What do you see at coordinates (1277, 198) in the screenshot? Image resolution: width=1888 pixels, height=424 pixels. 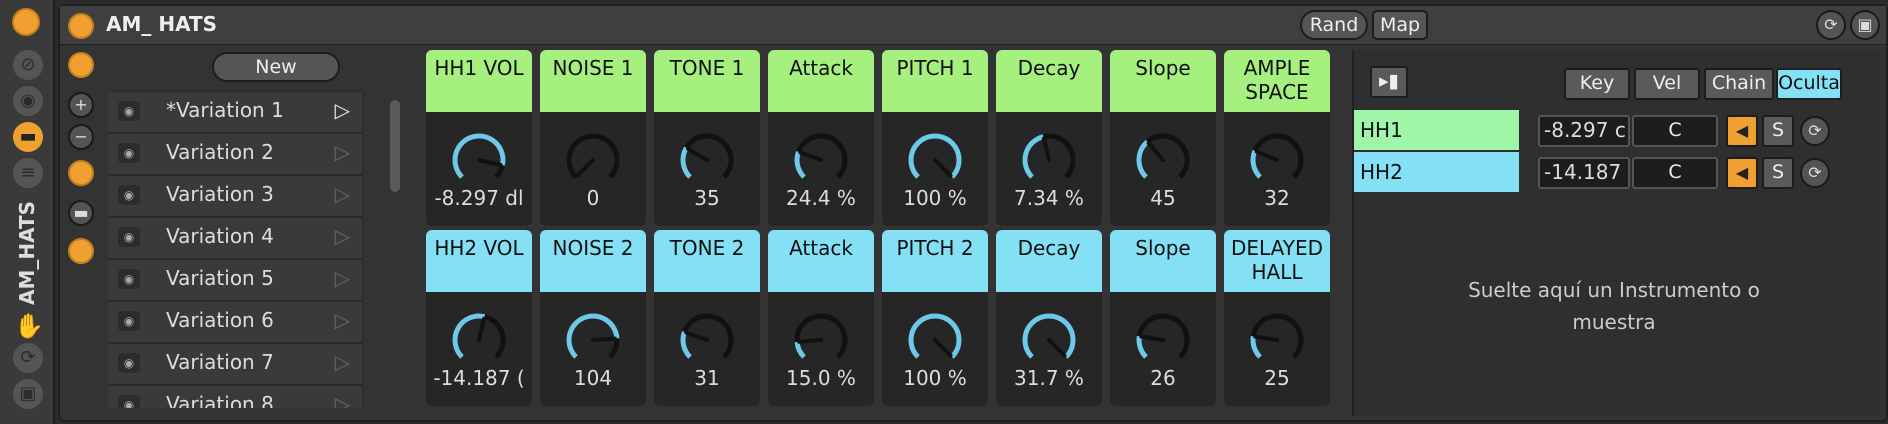 I see `macro-value: 32` at bounding box center [1277, 198].